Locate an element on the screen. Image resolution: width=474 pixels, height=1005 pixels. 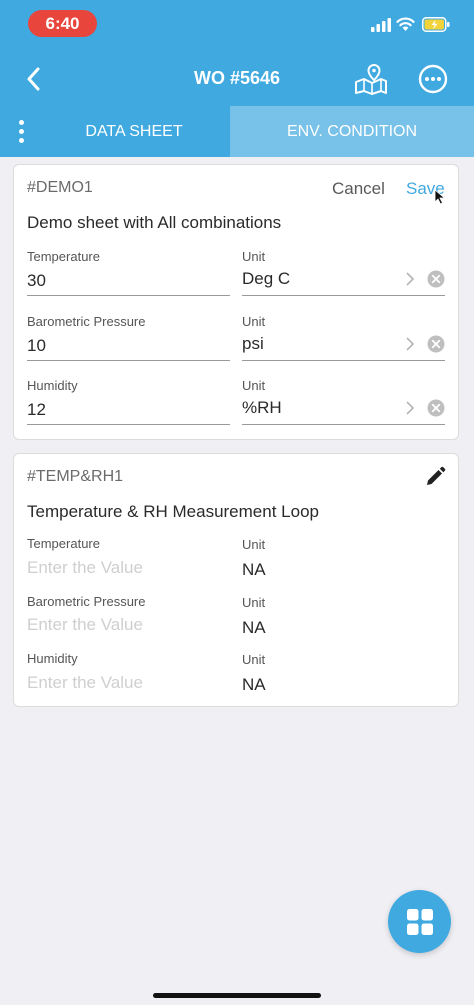
tab-bar: DATA SHEET ENV. CONDITION is located at coordinates (237, 131).